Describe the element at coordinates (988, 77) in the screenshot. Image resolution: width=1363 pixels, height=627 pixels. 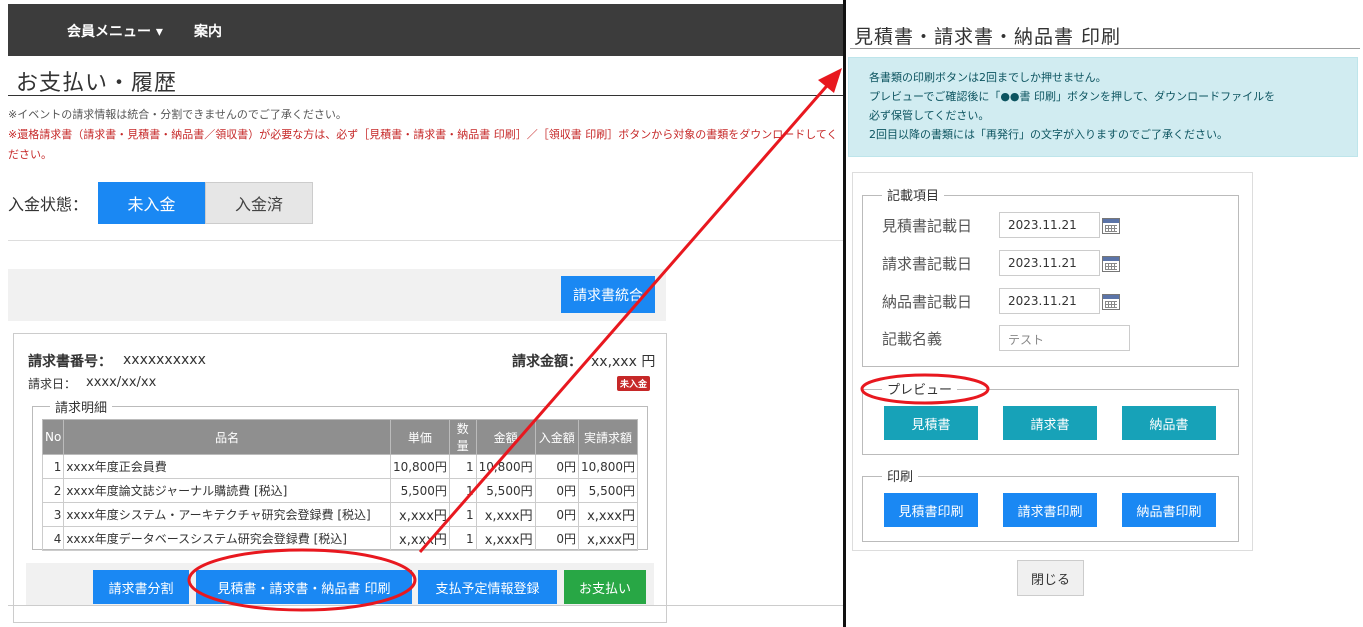
I see `alert-line-1: 各書類の印刷ボタンは2回までしか押せません。` at that location.